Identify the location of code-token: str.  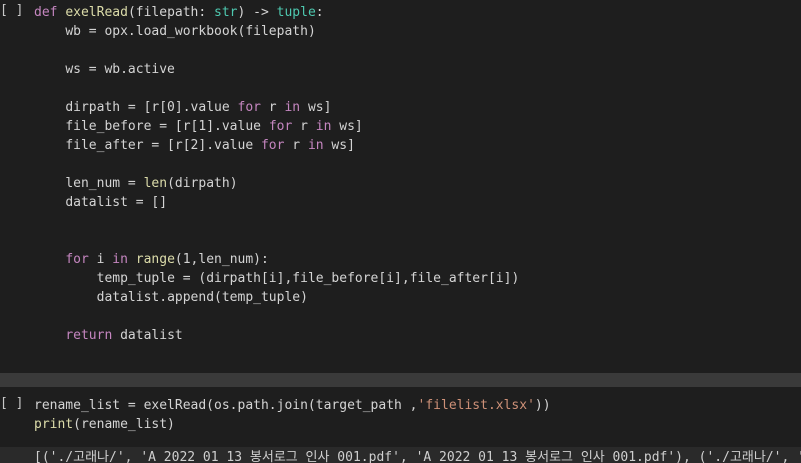
(226, 12).